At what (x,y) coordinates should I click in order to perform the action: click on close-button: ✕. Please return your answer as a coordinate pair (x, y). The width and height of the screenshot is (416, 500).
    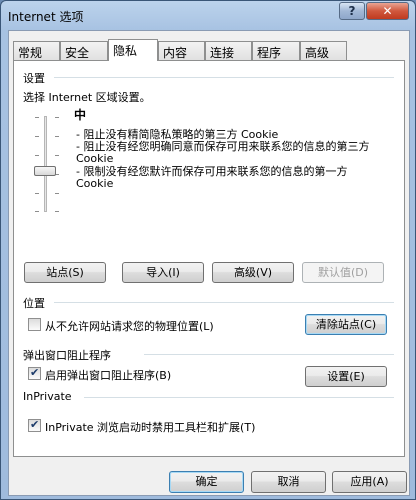
    Looking at the image, I should click on (387, 11).